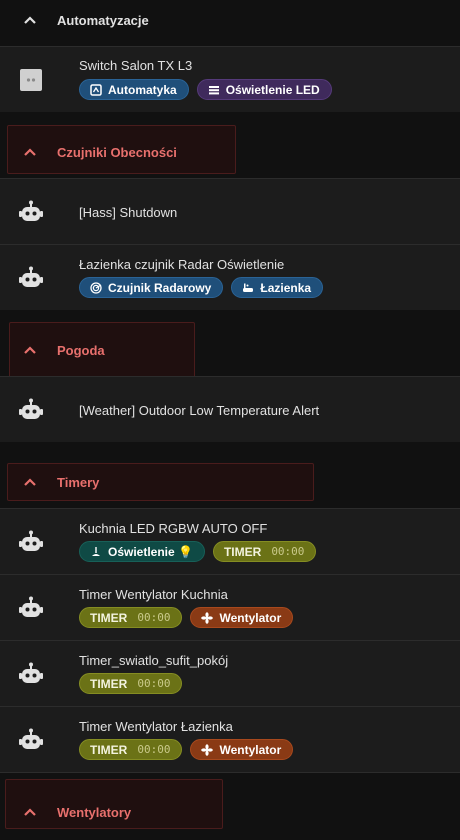 Image resolution: width=460 pixels, height=840 pixels. I want to click on led-strip-icon, so click(214, 90).